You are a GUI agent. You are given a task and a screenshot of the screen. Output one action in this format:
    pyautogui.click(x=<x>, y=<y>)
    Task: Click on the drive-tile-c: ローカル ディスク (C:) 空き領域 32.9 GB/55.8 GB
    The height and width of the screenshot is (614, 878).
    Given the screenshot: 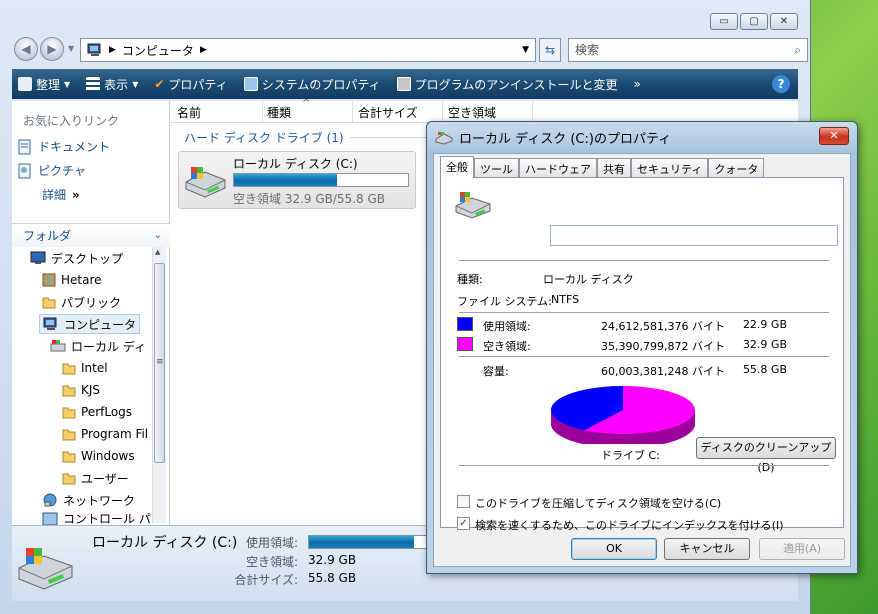 What is the action you would take?
    pyautogui.click(x=297, y=180)
    